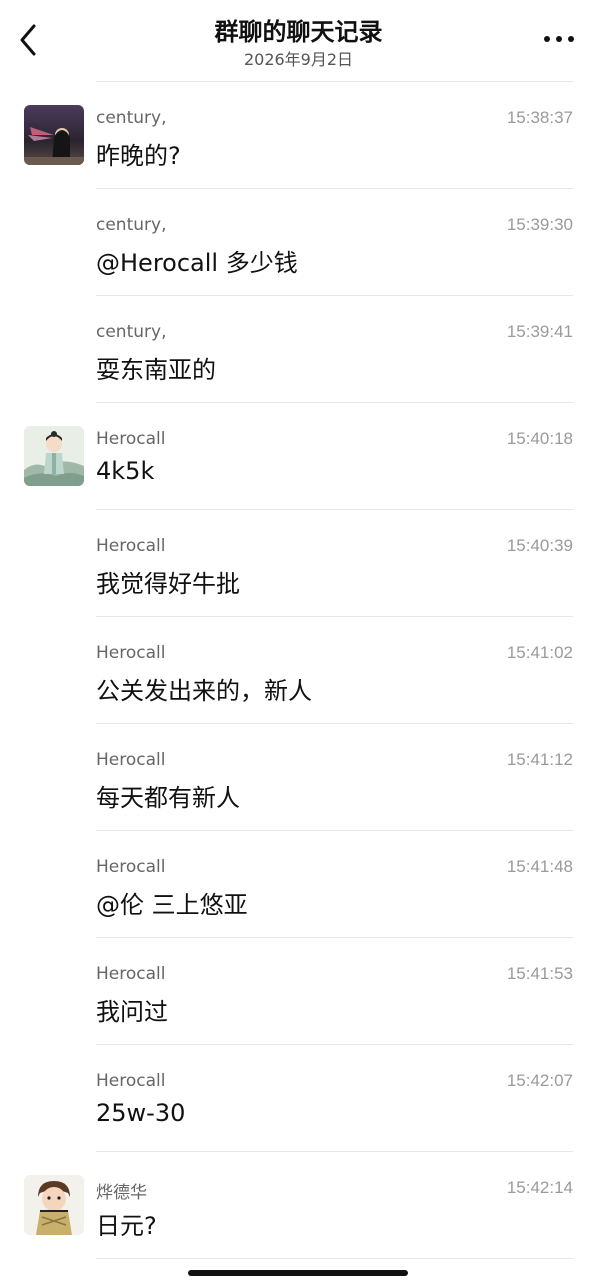  I want to click on message-time: 15:42:14, so click(539, 1187).